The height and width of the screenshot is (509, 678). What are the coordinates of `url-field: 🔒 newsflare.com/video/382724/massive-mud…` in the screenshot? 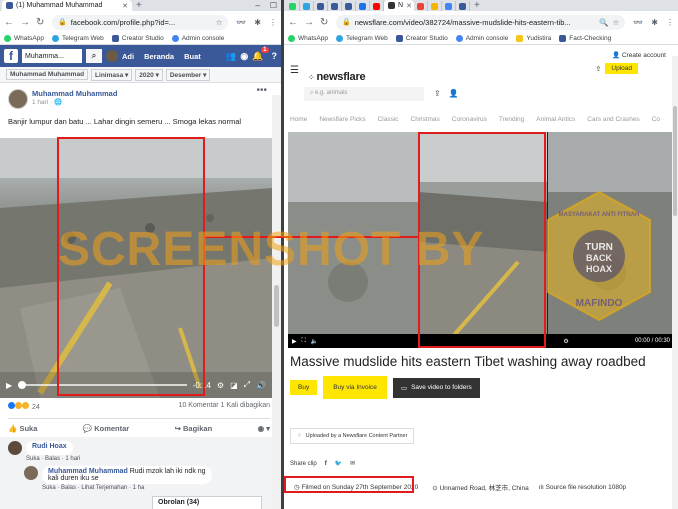 It's located at (481, 22).